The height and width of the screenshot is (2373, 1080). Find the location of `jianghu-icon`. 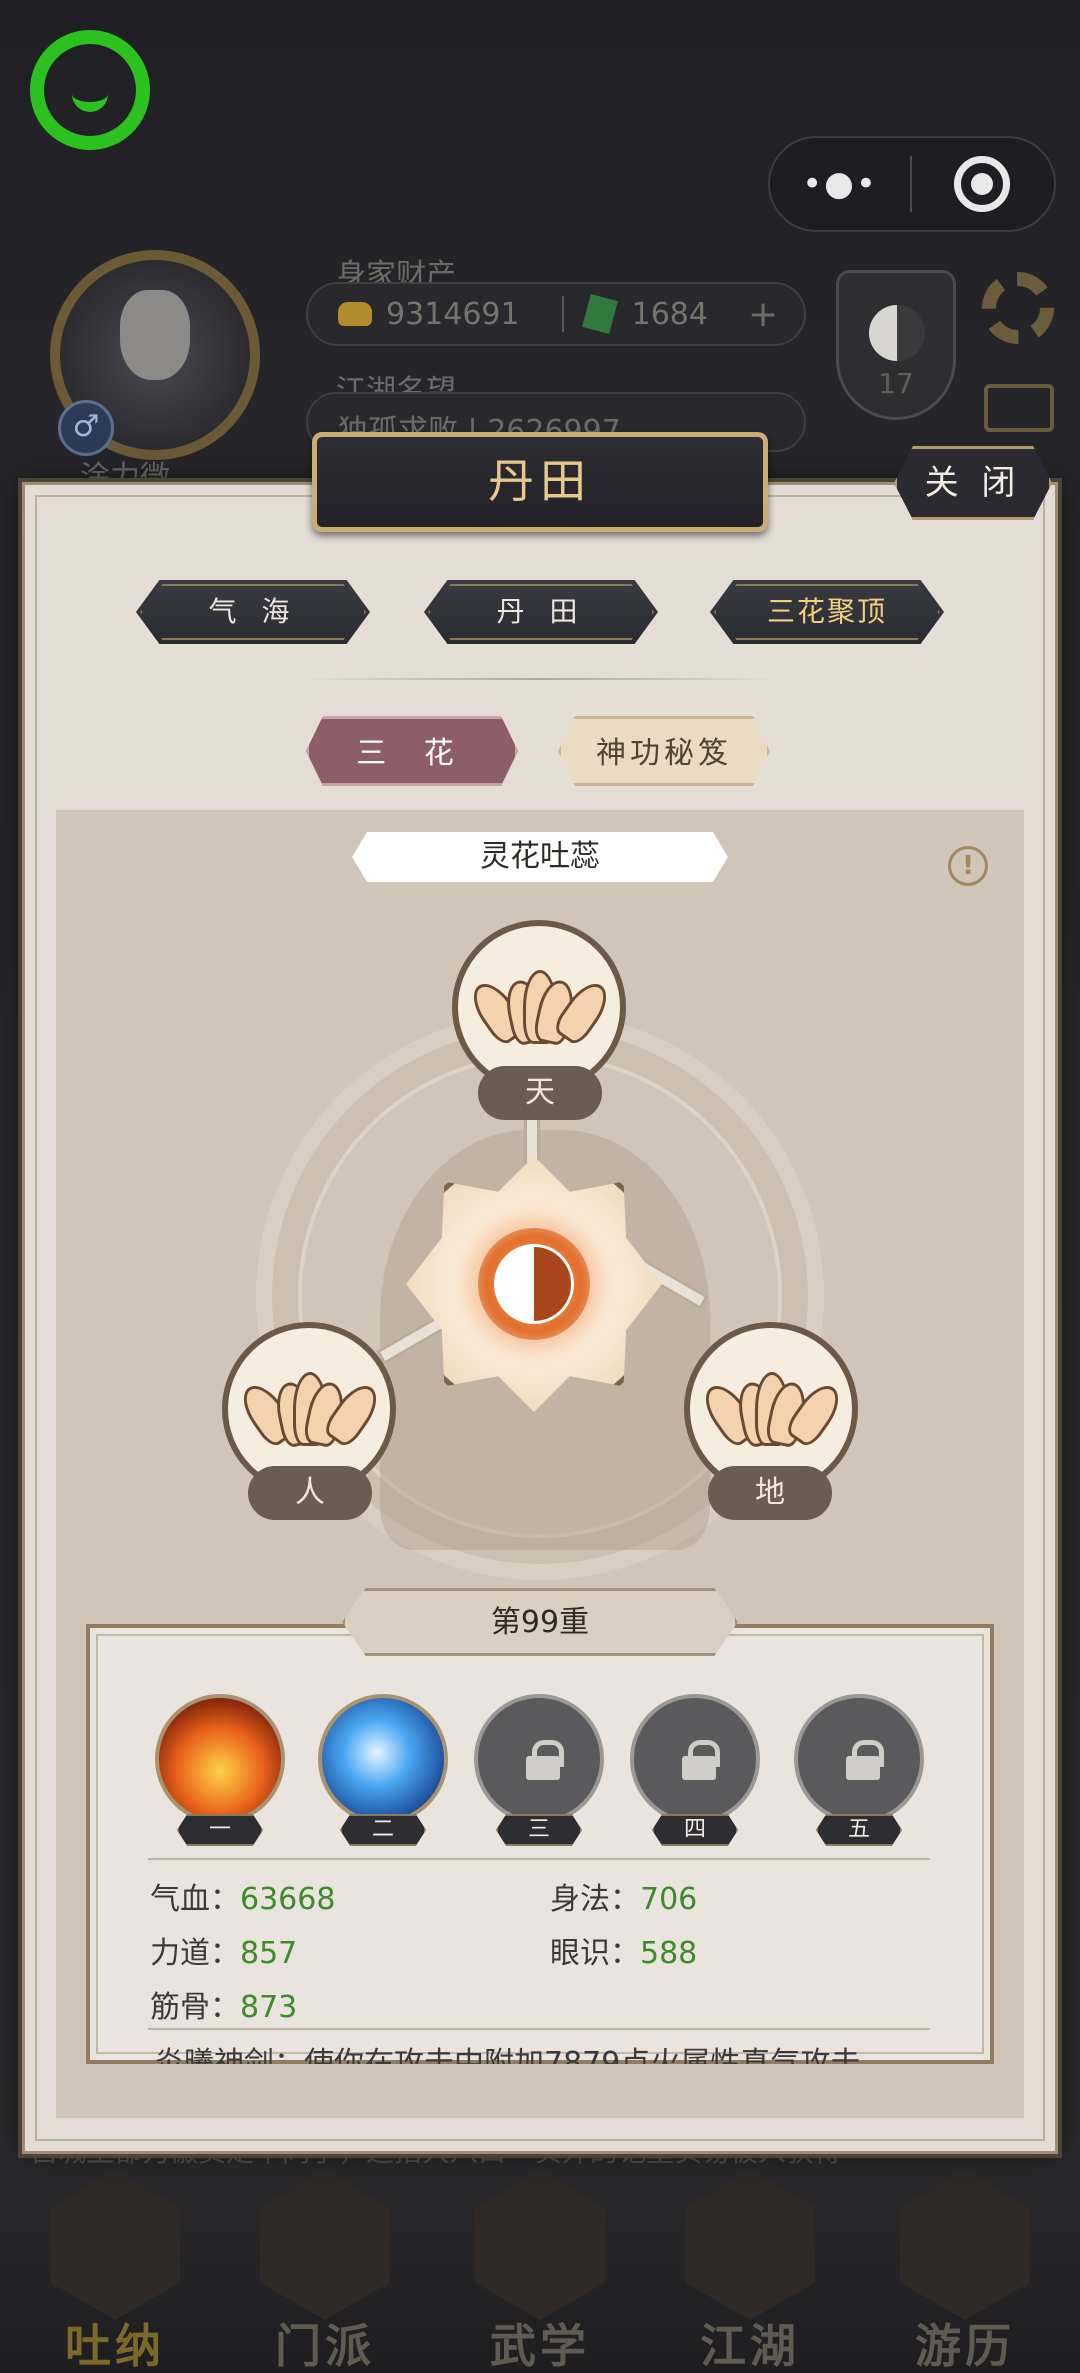

jianghu-icon is located at coordinates (750, 2245).